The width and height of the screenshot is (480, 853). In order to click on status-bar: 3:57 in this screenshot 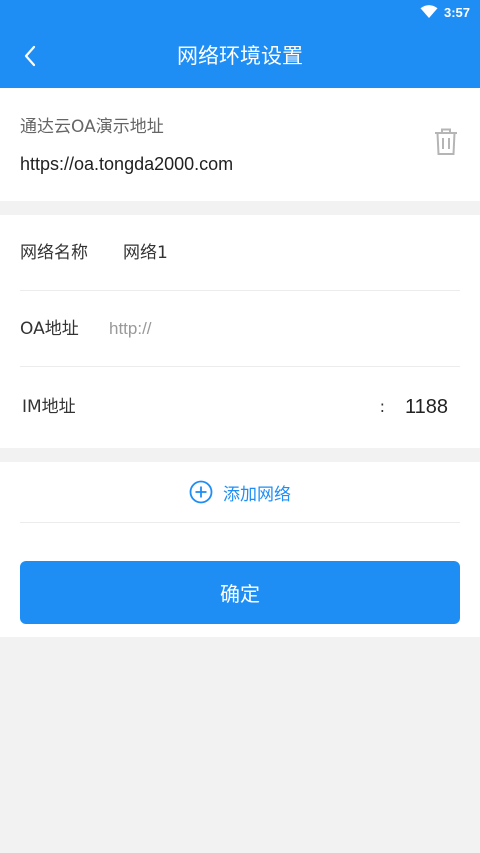, I will do `click(240, 12)`.